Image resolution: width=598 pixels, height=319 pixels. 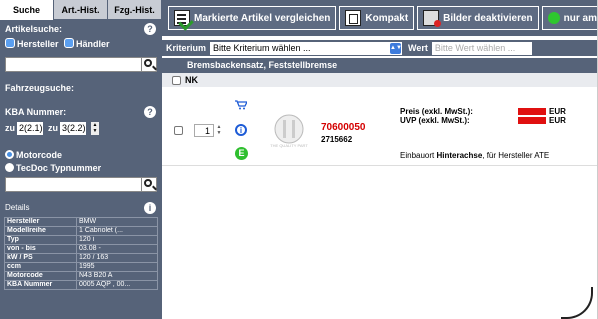 What do you see at coordinates (9, 167) in the screenshot?
I see `tecdoc-radio` at bounding box center [9, 167].